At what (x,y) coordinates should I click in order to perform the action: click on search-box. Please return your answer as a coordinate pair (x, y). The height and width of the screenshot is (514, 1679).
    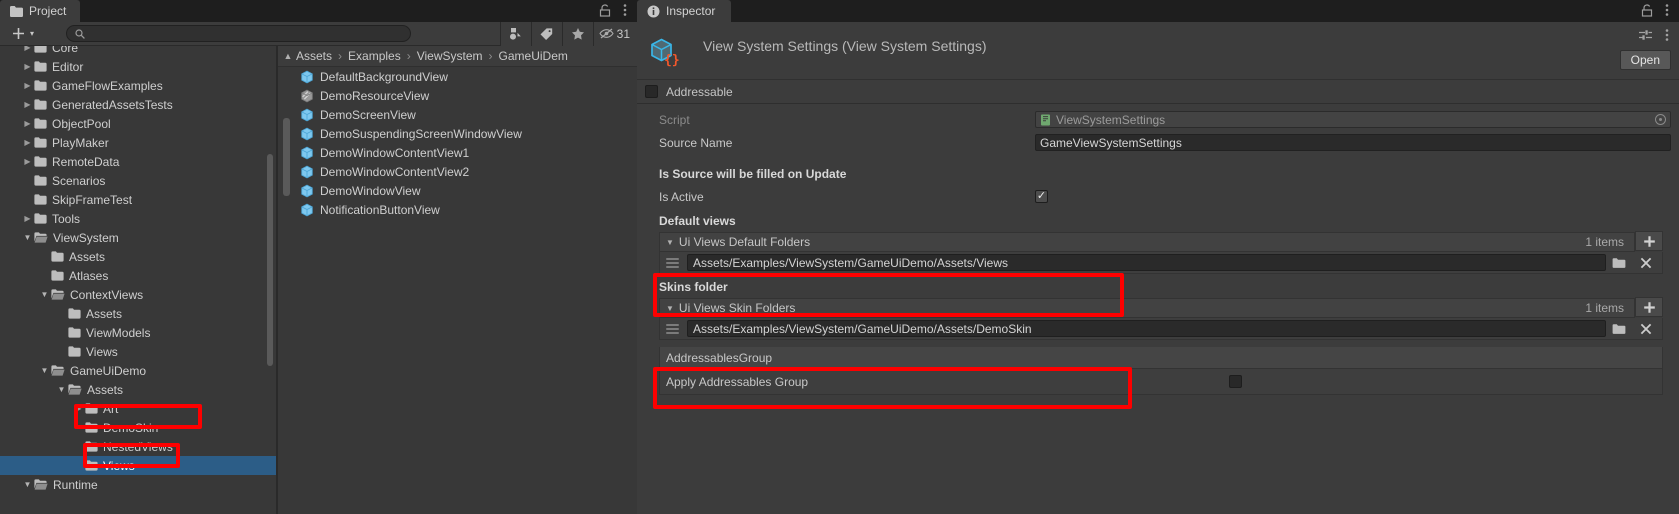
    Looking at the image, I should click on (239, 33).